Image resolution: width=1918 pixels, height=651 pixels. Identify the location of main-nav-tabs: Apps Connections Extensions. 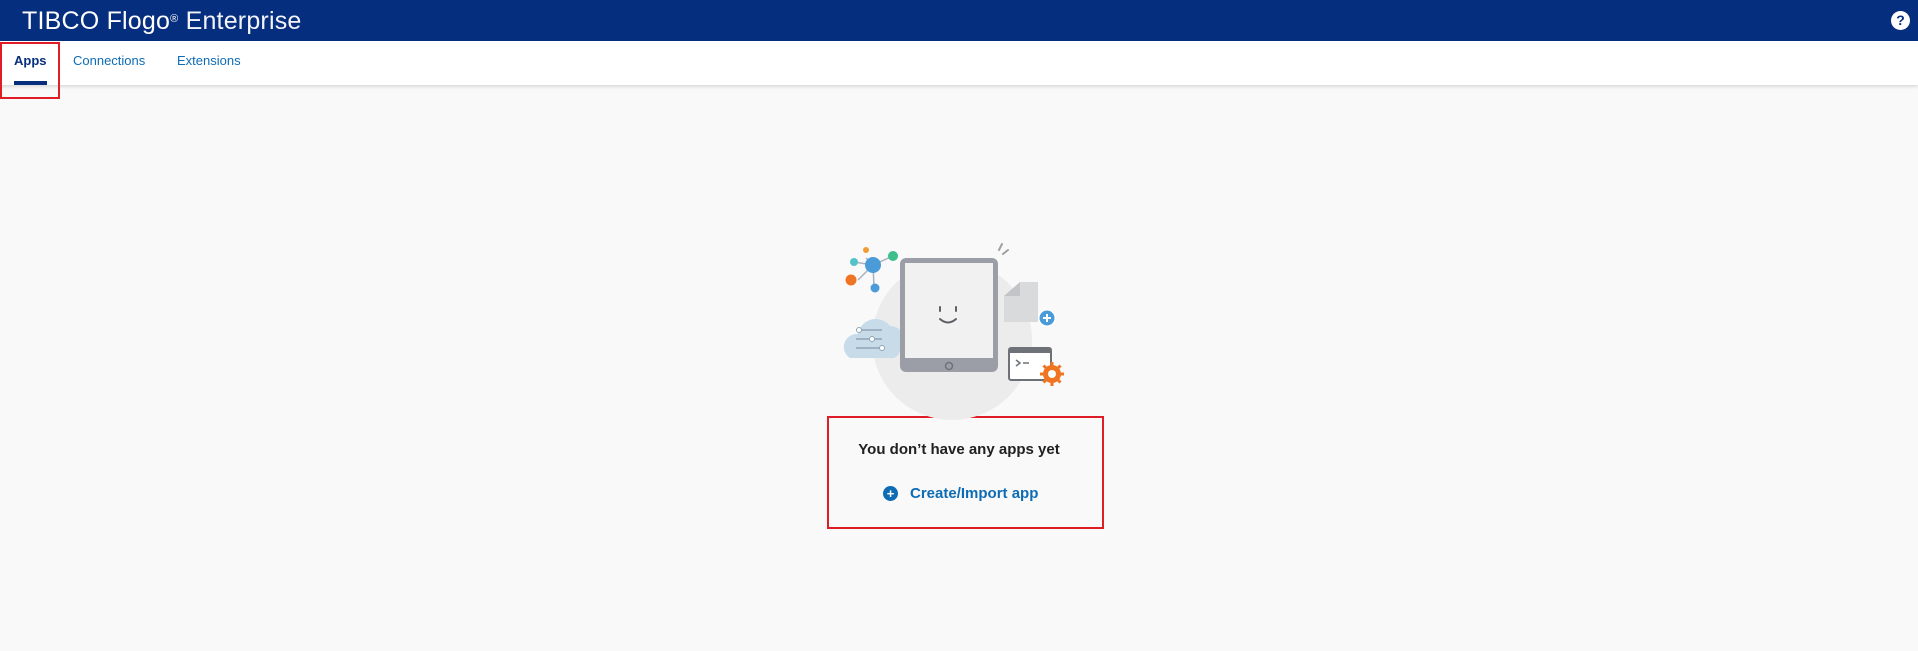
(959, 63).